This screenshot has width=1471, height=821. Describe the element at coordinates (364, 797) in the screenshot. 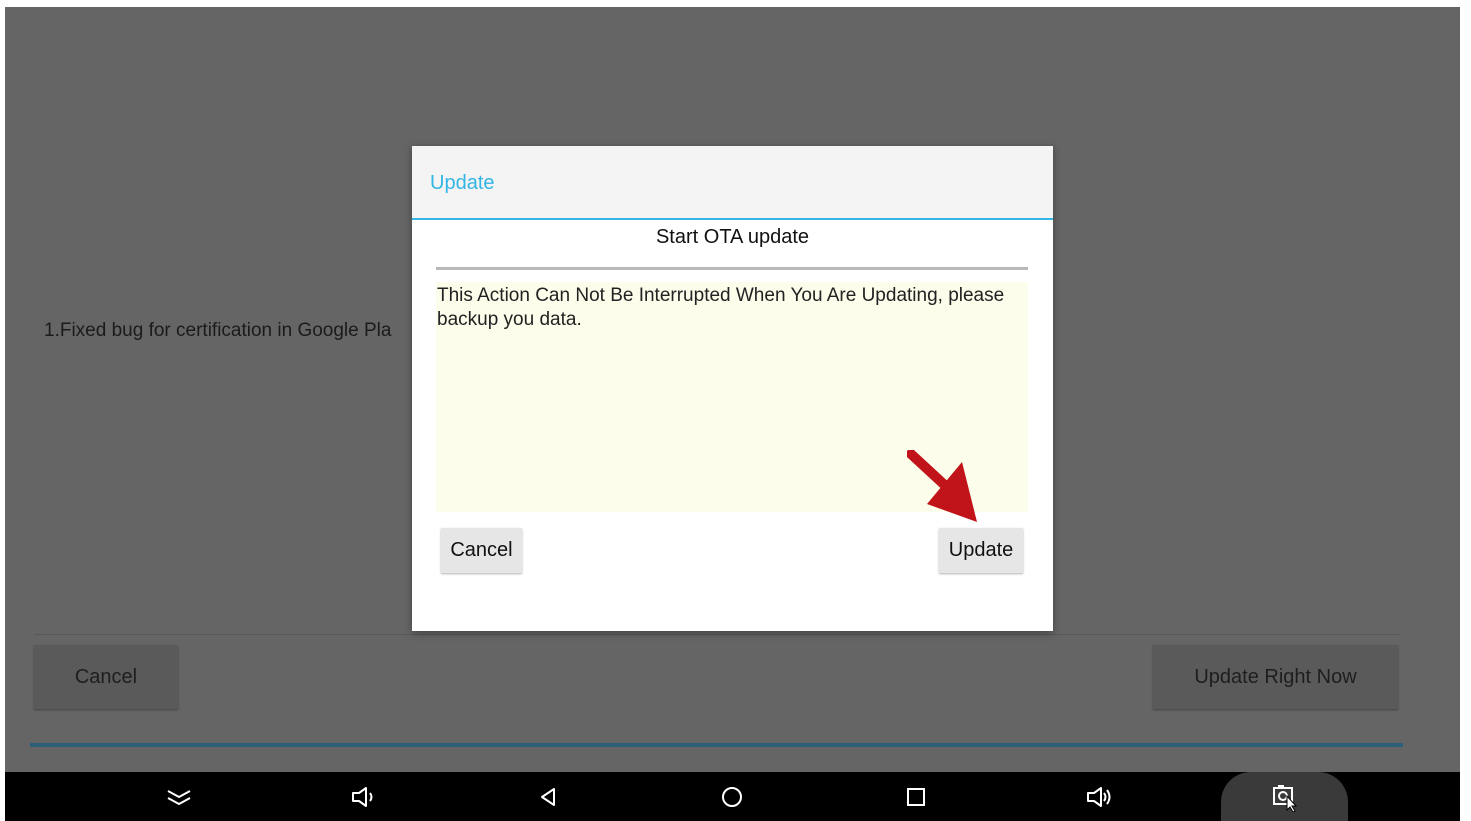

I see `volume-down-icon` at that location.